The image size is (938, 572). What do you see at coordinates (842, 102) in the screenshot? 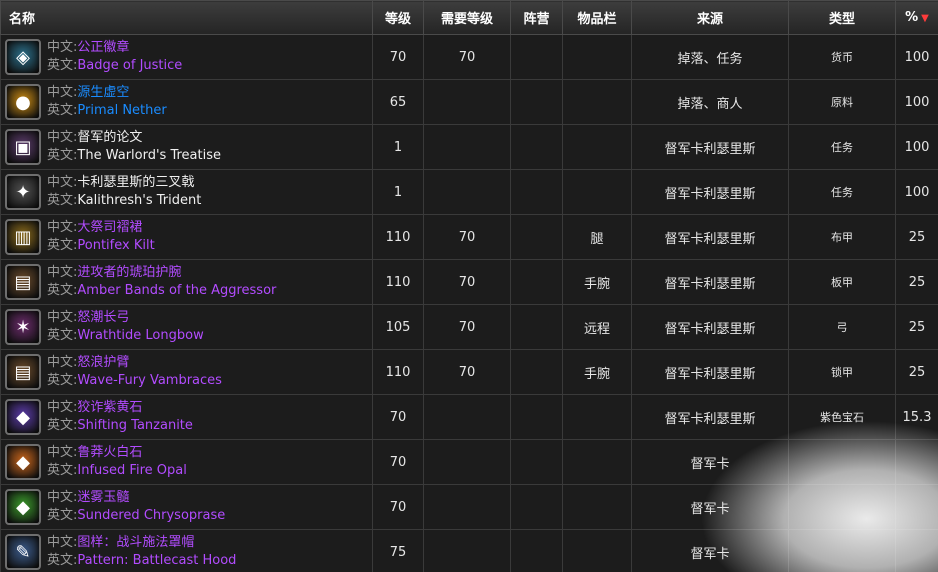
I see `item-type: 原料` at bounding box center [842, 102].